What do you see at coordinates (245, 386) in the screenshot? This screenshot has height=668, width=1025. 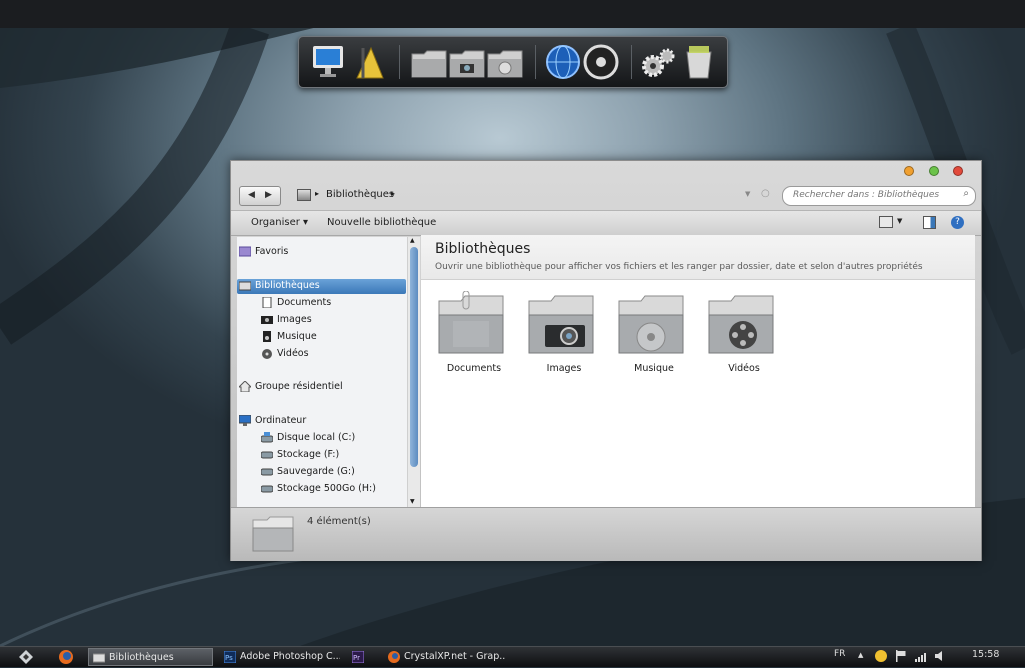 I see `homegroup-icon` at bounding box center [245, 386].